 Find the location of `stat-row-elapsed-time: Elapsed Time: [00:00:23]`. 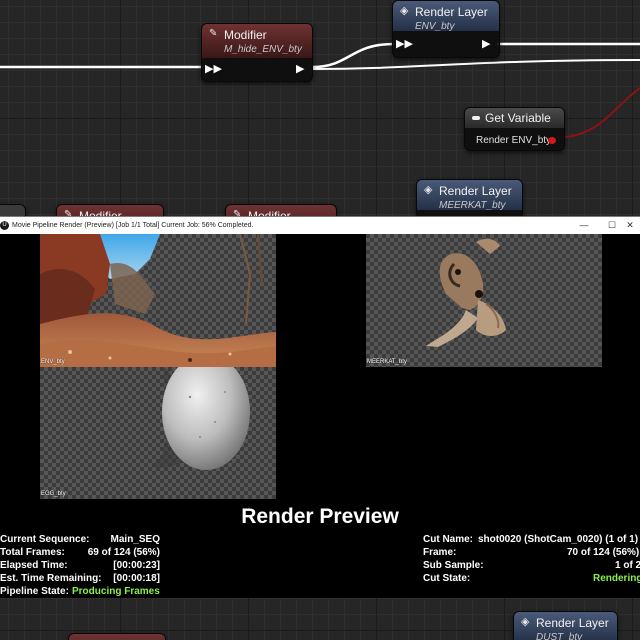

stat-row-elapsed-time: Elapsed Time: [00:00:23] is located at coordinates (81, 565).